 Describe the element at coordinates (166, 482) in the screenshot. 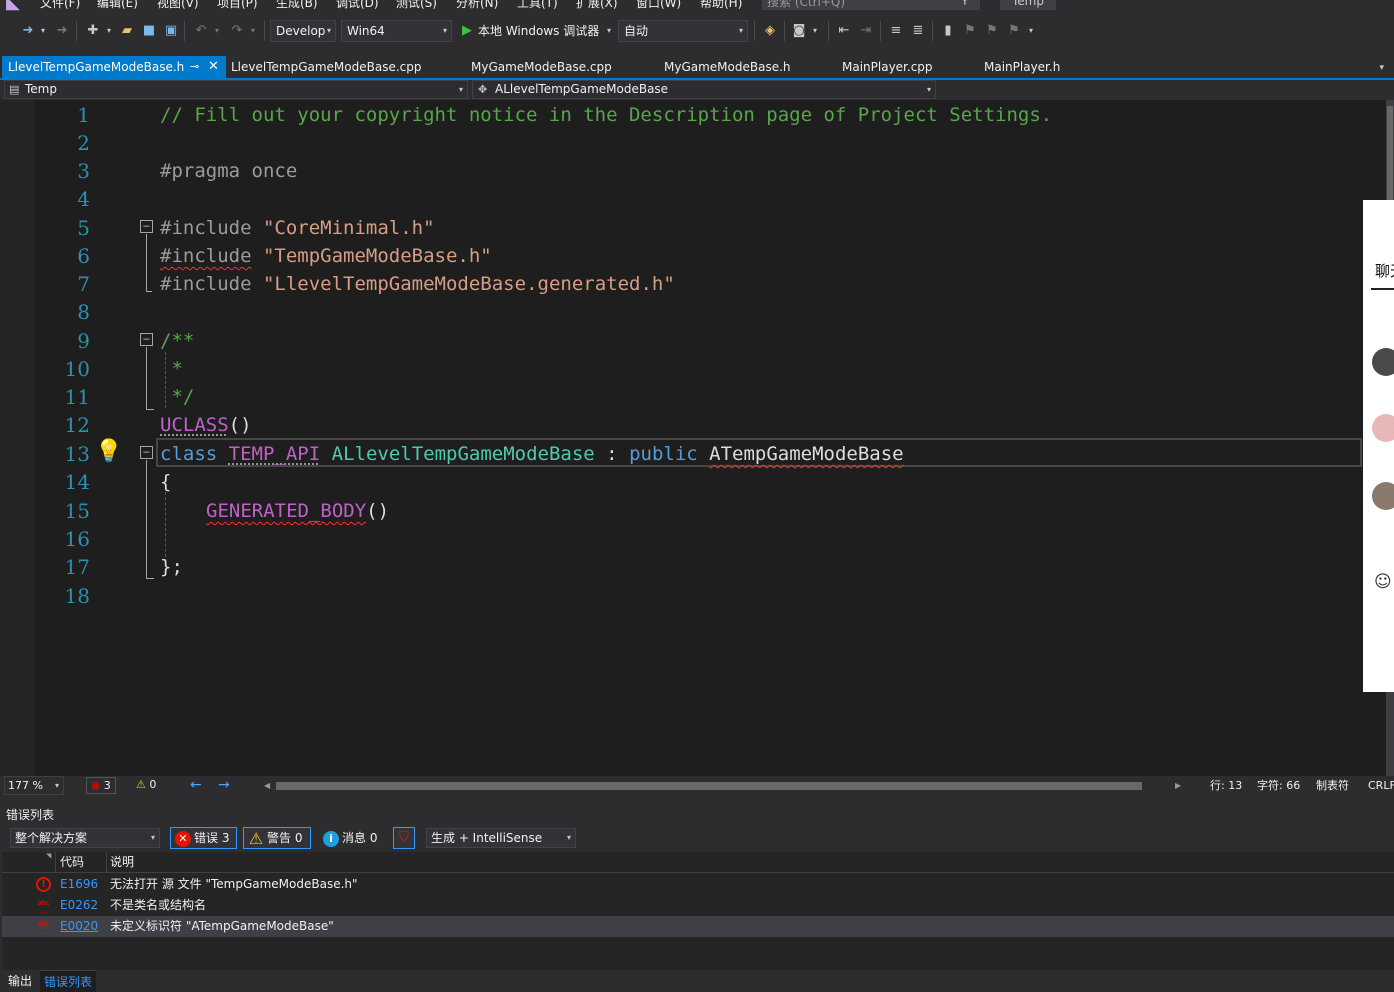

I see `open-brace: {` at that location.